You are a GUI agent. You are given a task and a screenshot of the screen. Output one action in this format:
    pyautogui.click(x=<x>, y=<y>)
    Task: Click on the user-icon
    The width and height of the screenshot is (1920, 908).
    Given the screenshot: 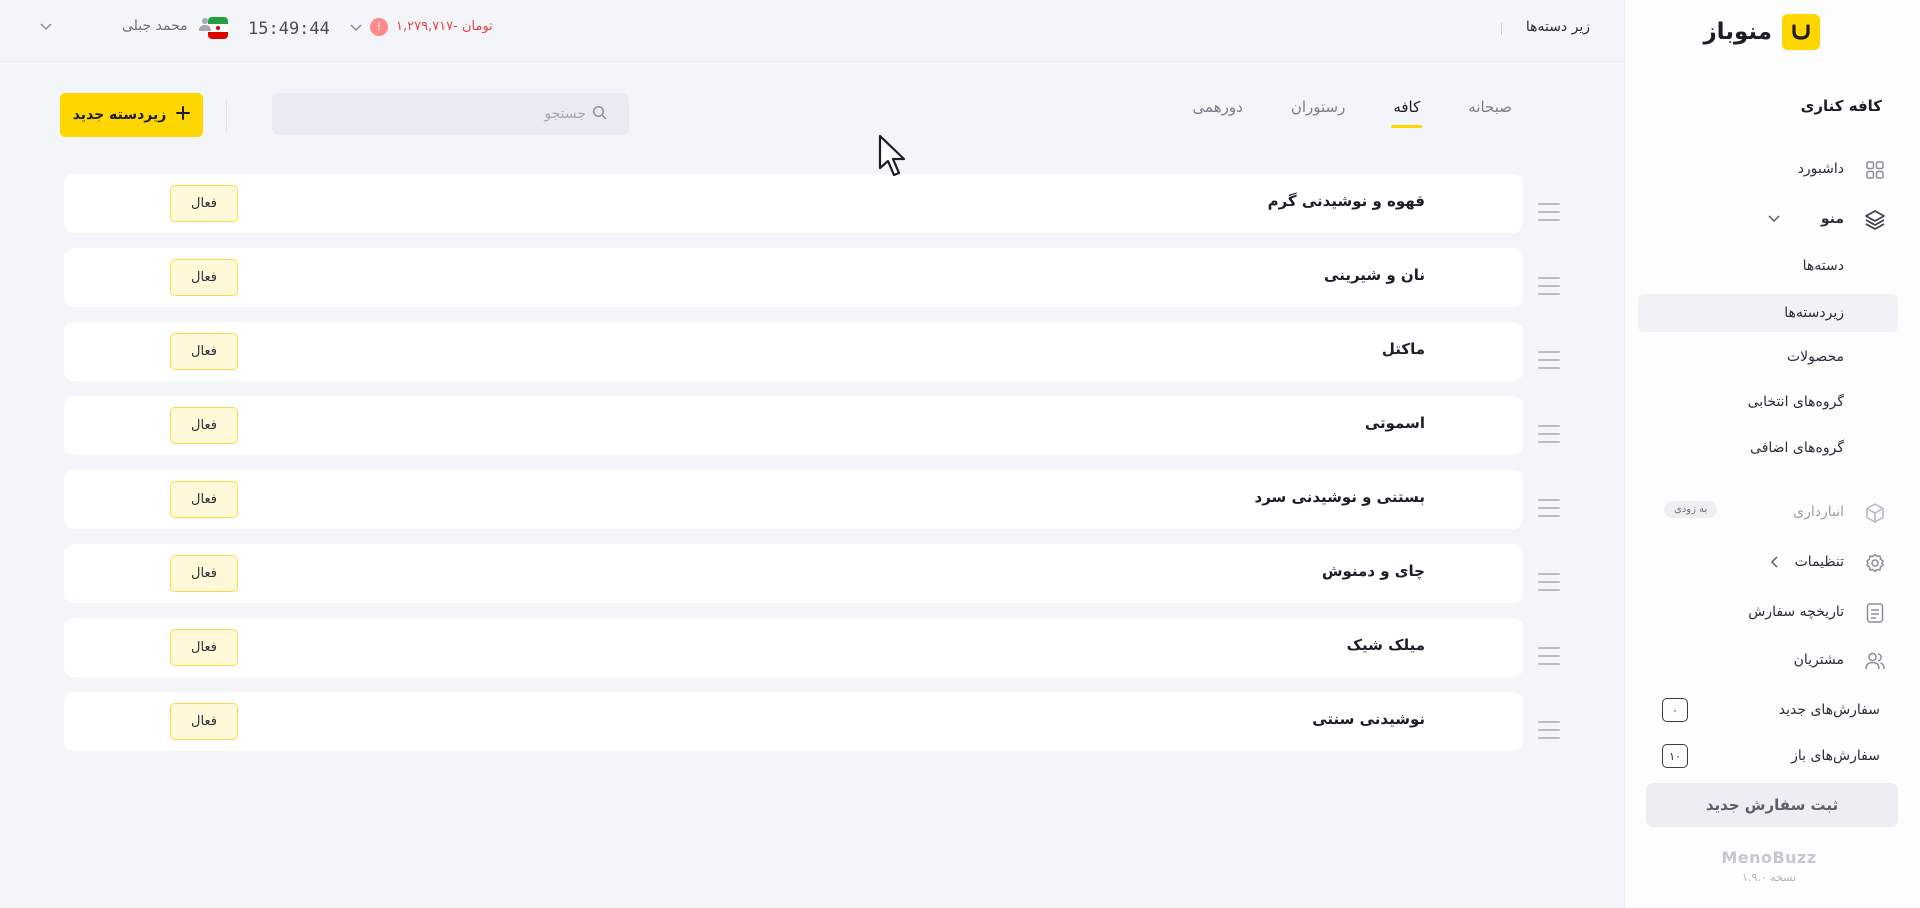 What is the action you would take?
    pyautogui.click(x=205, y=25)
    